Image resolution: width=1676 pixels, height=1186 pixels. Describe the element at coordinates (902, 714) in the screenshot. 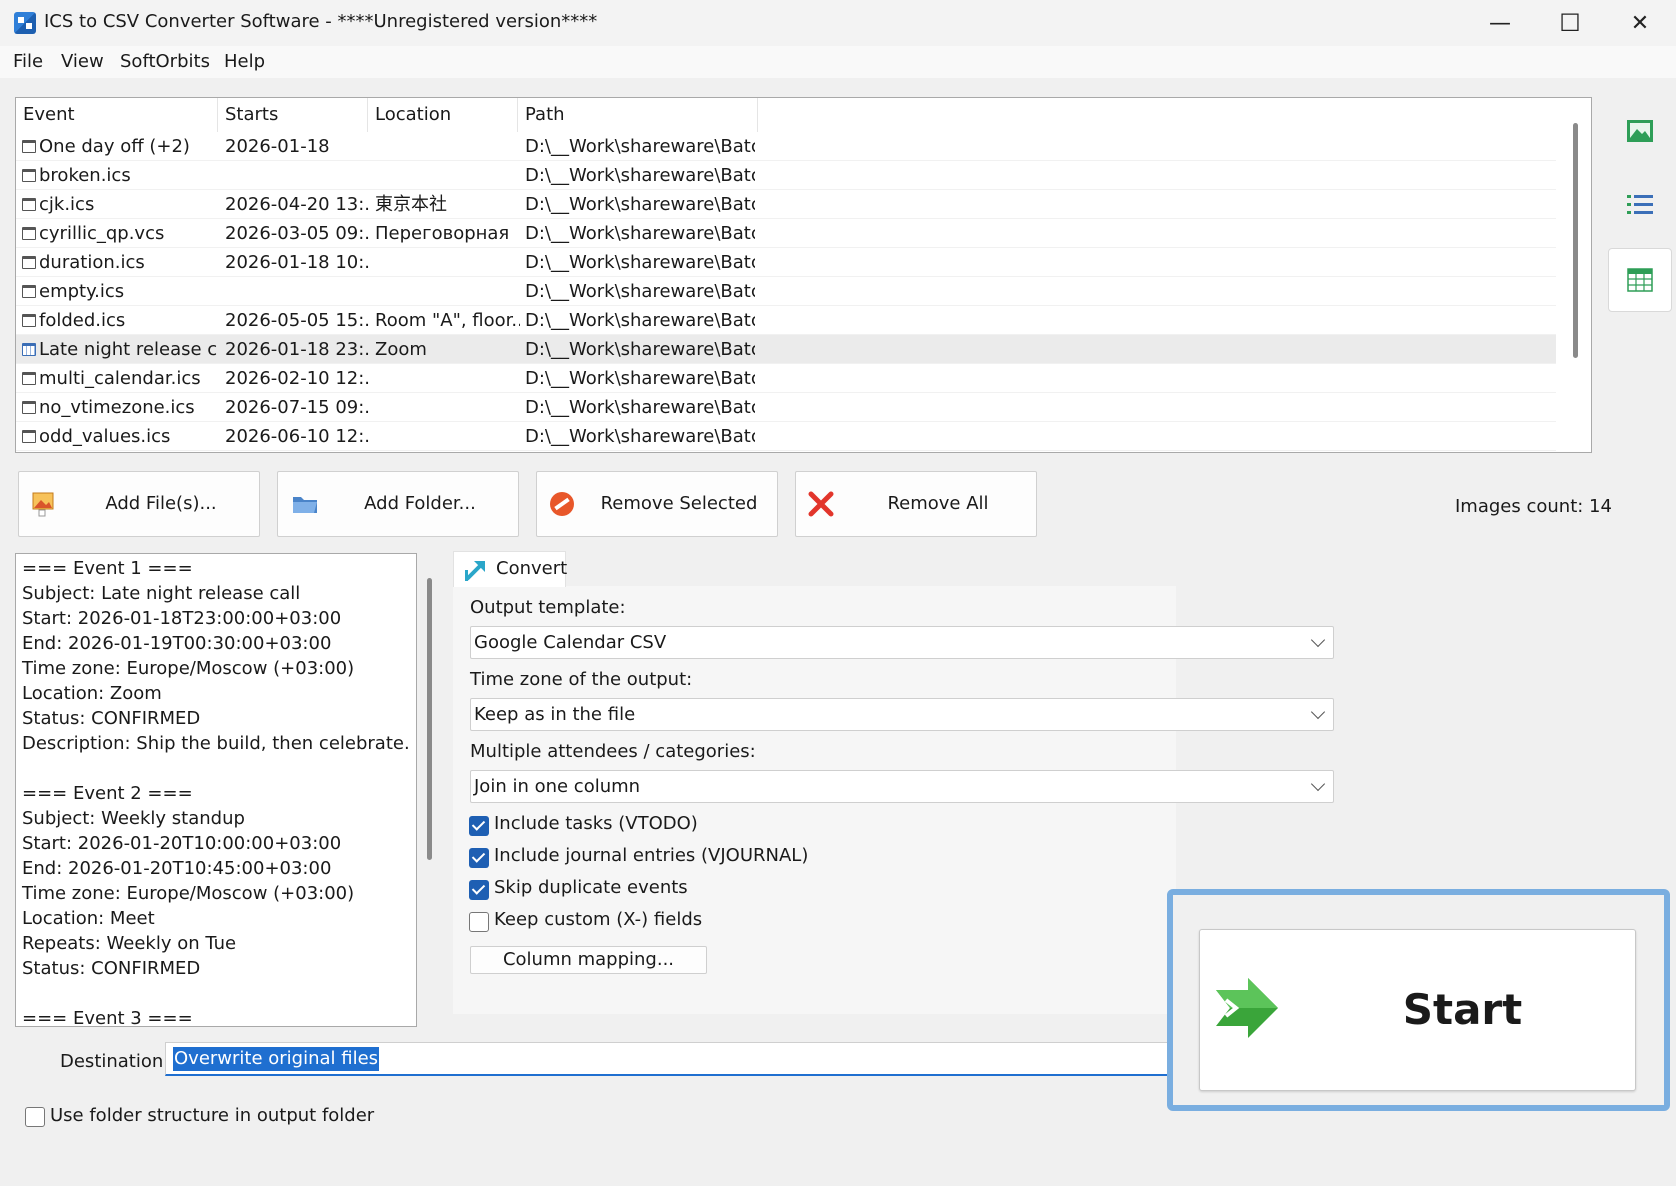

I see `timezone-select: Keep as in the file` at that location.